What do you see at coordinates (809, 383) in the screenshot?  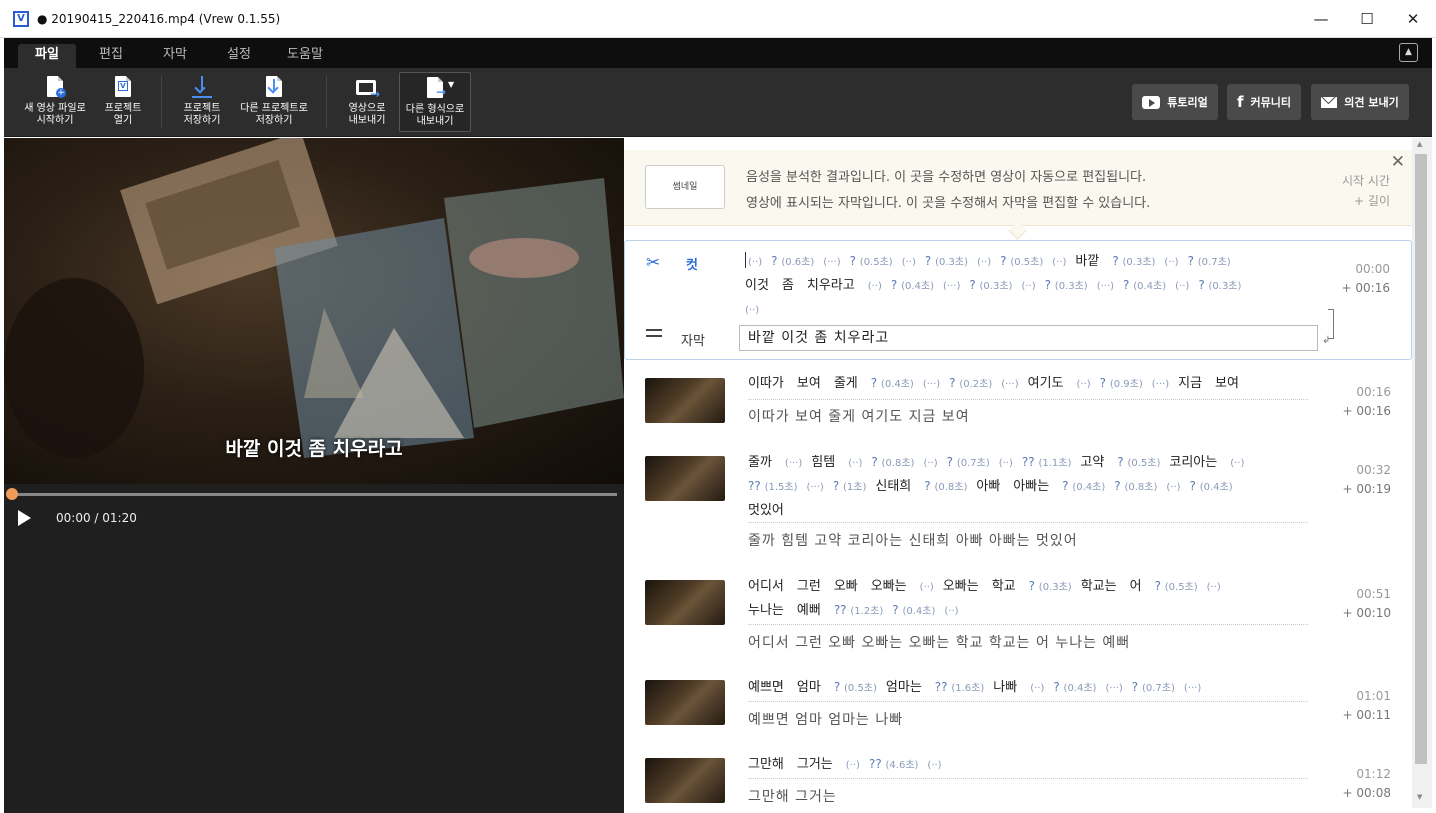 I see `transcript-word: 보여` at bounding box center [809, 383].